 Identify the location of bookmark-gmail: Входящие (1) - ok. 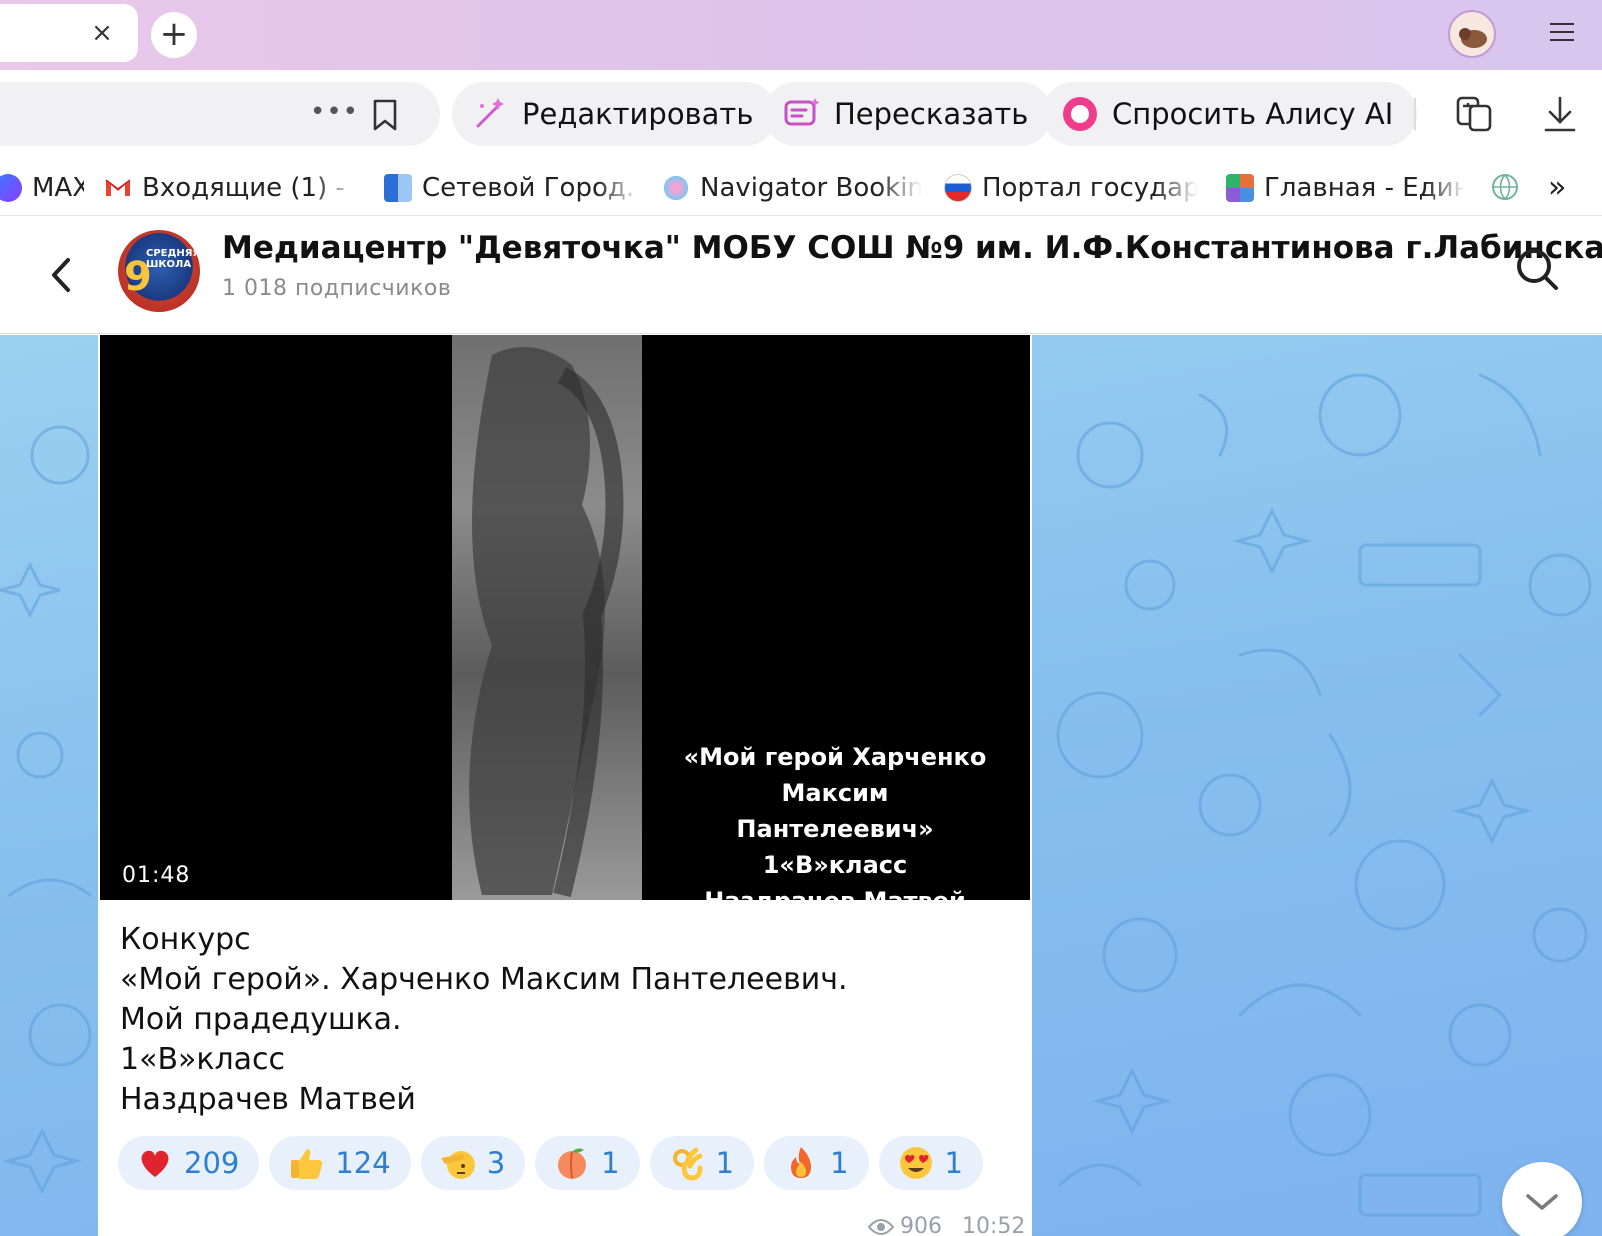
(230, 188).